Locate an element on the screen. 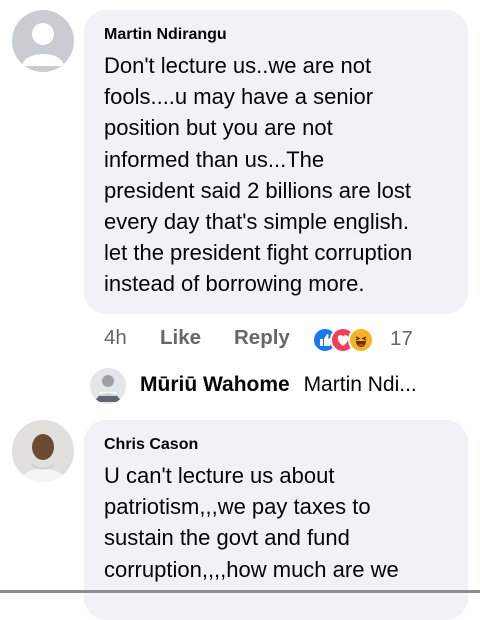  like-button: Like is located at coordinates (180, 338).